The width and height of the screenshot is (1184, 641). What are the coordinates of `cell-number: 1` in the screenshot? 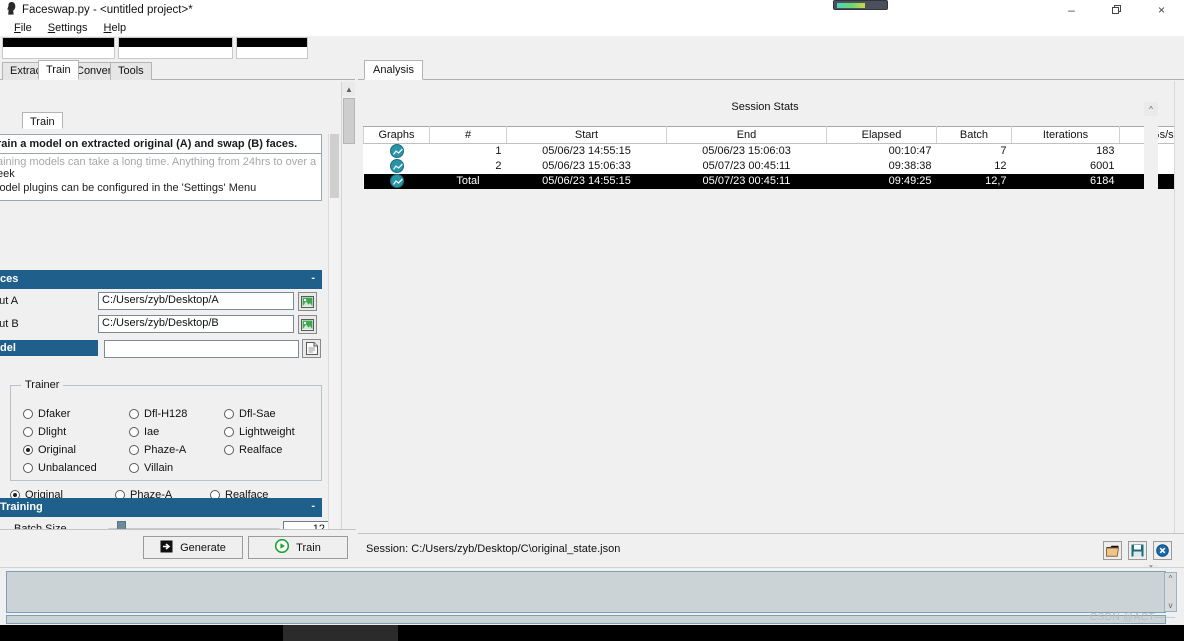 It's located at (468, 151).